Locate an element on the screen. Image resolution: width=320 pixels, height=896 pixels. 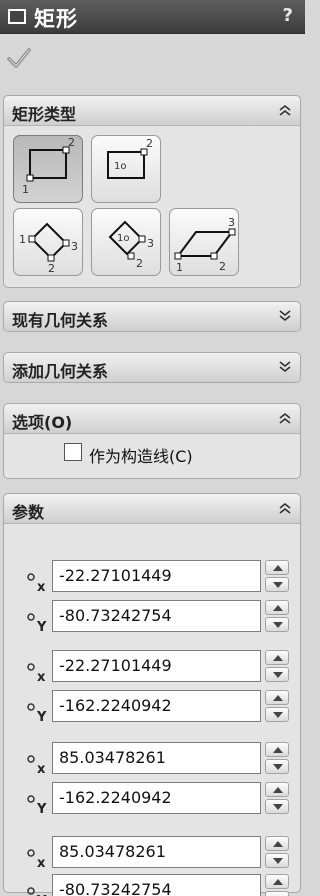
three-pt-label-1: 1 is located at coordinates (22, 239).